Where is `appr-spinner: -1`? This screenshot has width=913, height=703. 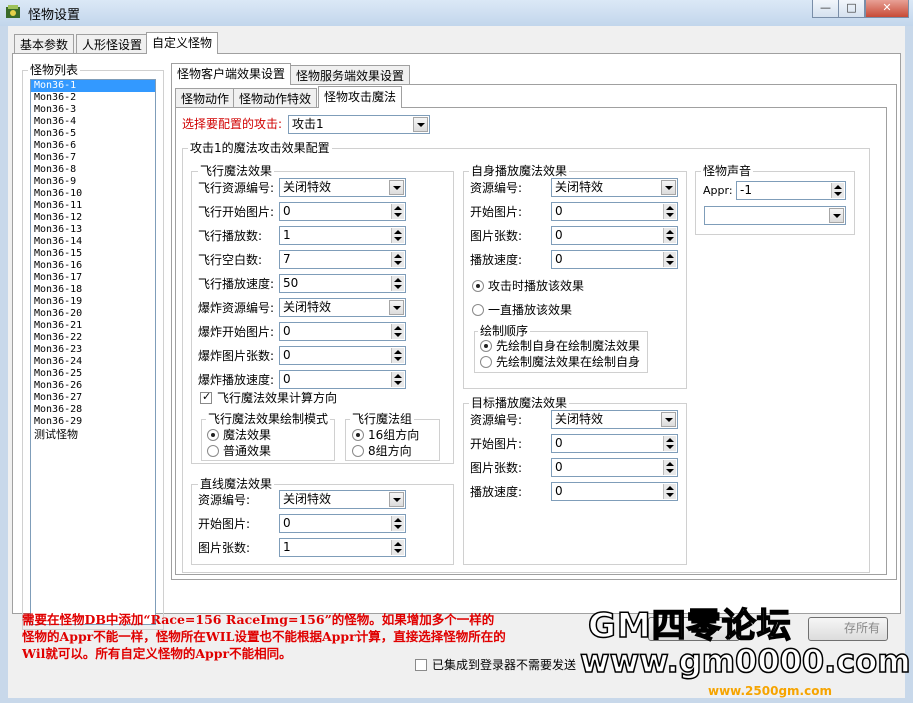 appr-spinner: -1 is located at coordinates (791, 190).